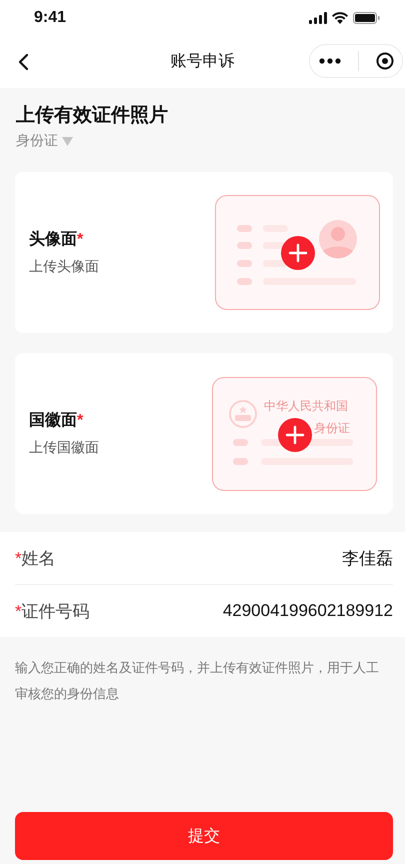  What do you see at coordinates (197, 681) in the screenshot?
I see `help-text: 输入您正确的姓名及证件号码，并上传有效证件照片，用于人工审核您的身份信息` at bounding box center [197, 681].